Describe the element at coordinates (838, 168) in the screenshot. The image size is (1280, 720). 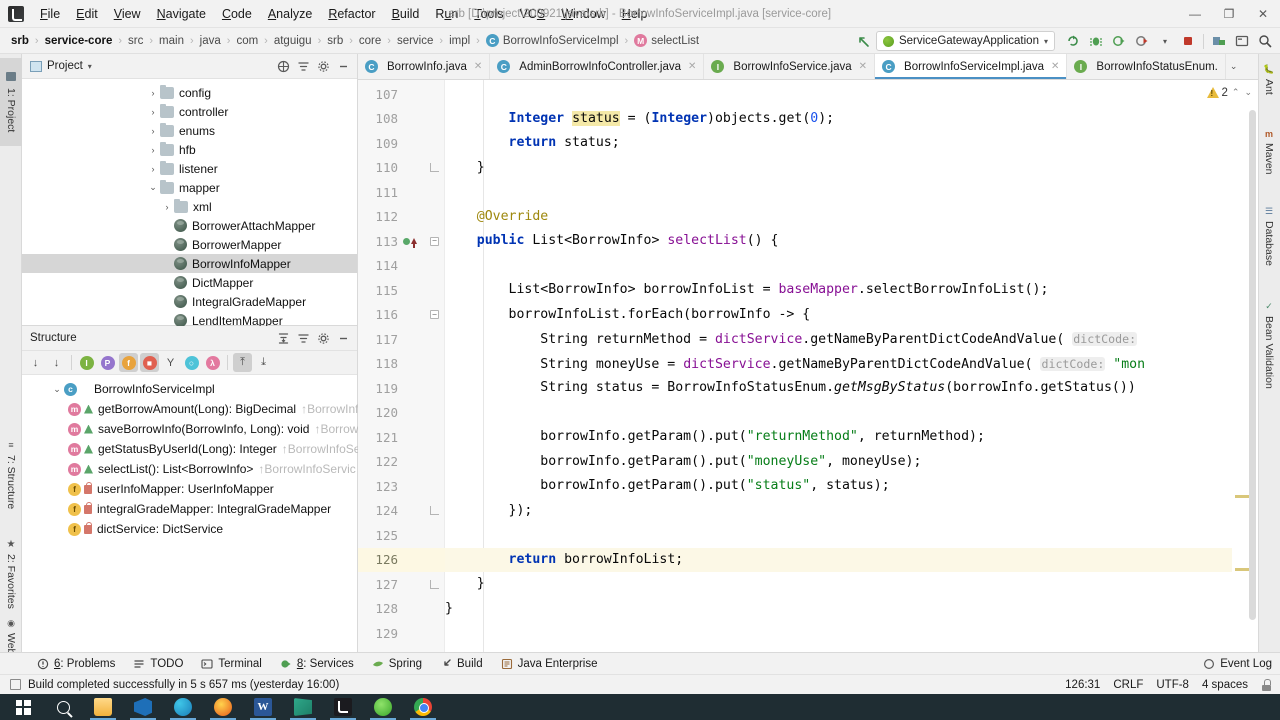
I see `code-line-110: }` at that location.